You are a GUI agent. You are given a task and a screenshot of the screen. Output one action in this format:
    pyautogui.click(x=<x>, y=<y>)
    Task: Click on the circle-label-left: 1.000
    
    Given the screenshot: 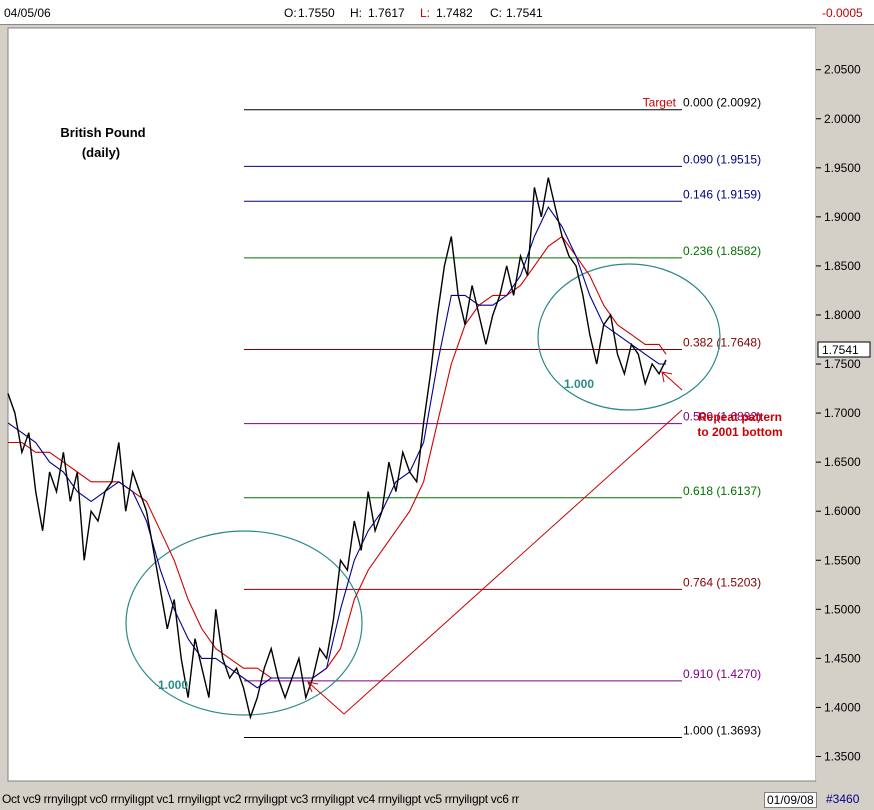 What is the action you would take?
    pyautogui.click(x=173, y=685)
    